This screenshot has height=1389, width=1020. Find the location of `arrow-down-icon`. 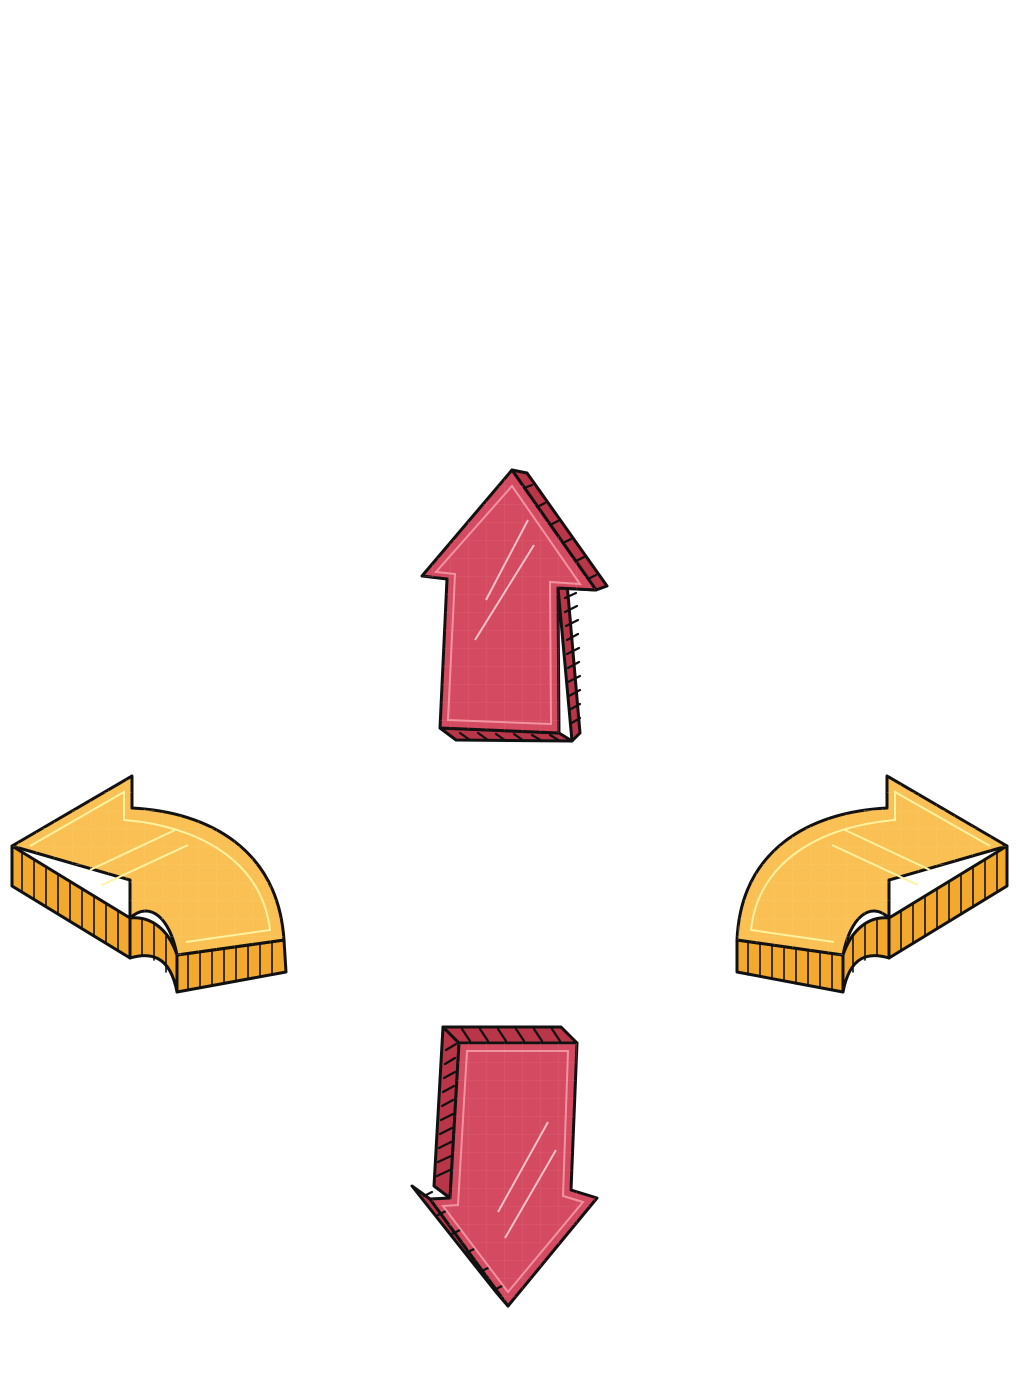

arrow-down-icon is located at coordinates (504, 1166).